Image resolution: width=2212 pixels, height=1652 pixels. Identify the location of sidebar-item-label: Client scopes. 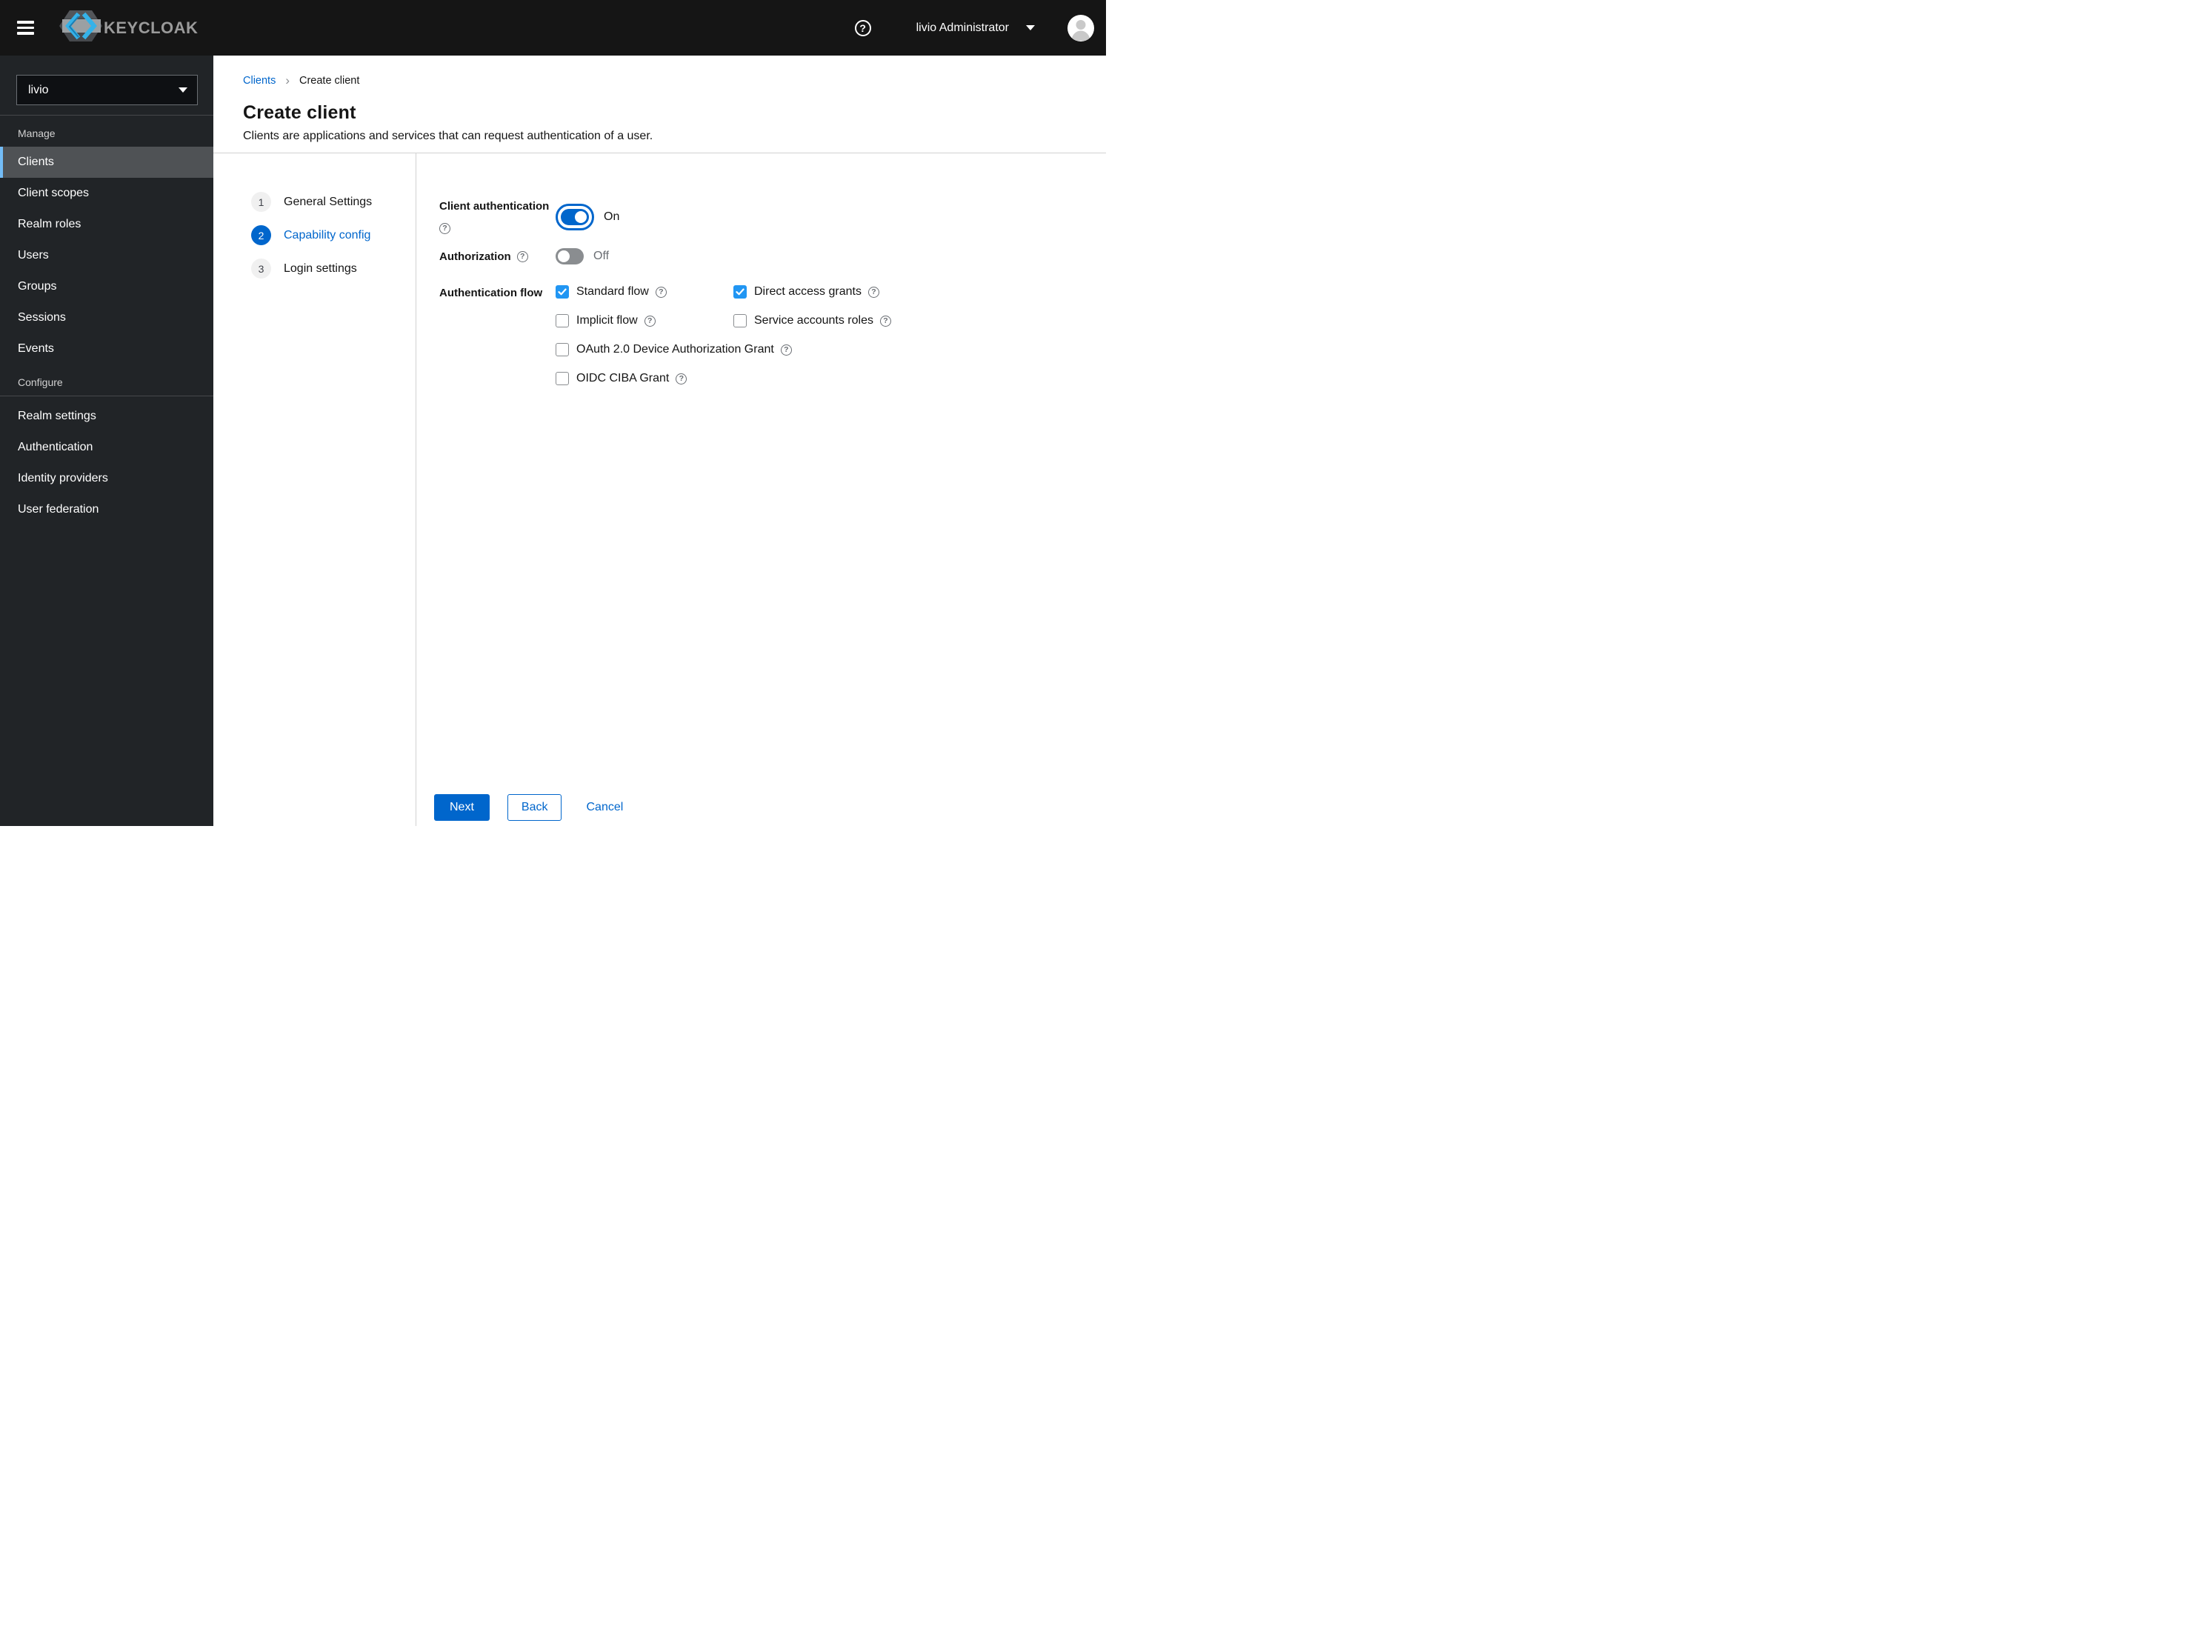
(54, 193).